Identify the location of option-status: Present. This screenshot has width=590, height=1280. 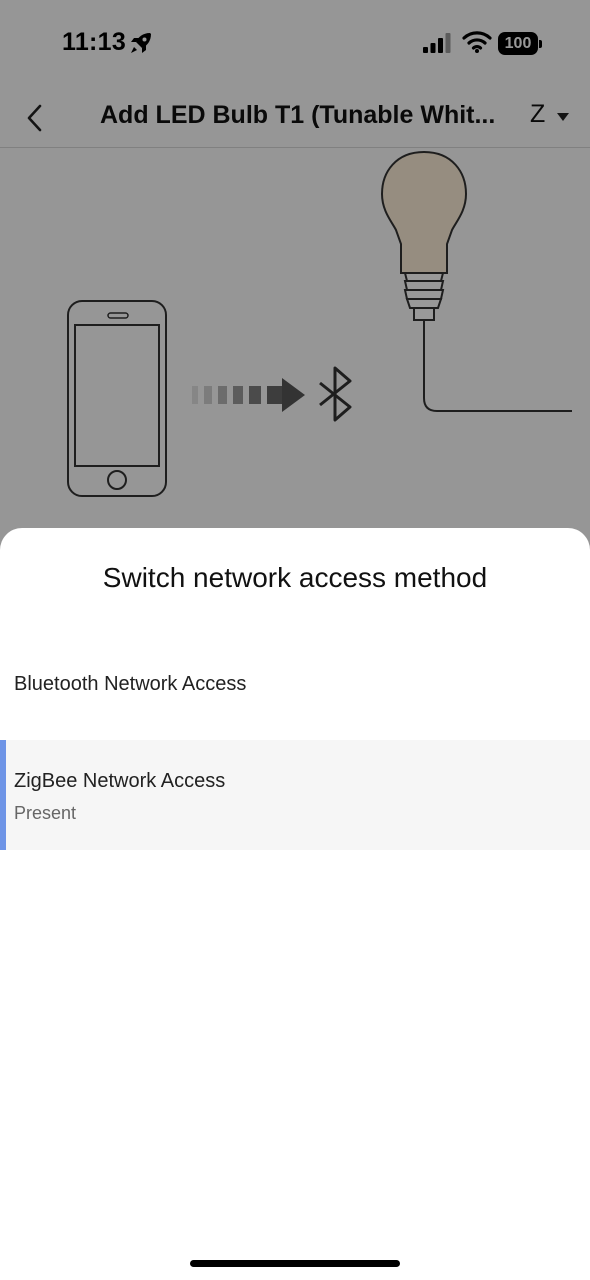
(45, 813).